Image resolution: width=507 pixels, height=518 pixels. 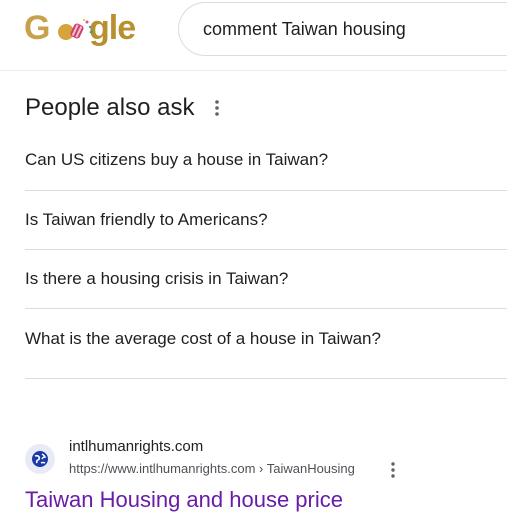 What do you see at coordinates (304, 29) in the screenshot?
I see `search-query-text: comment Taiwan housing` at bounding box center [304, 29].